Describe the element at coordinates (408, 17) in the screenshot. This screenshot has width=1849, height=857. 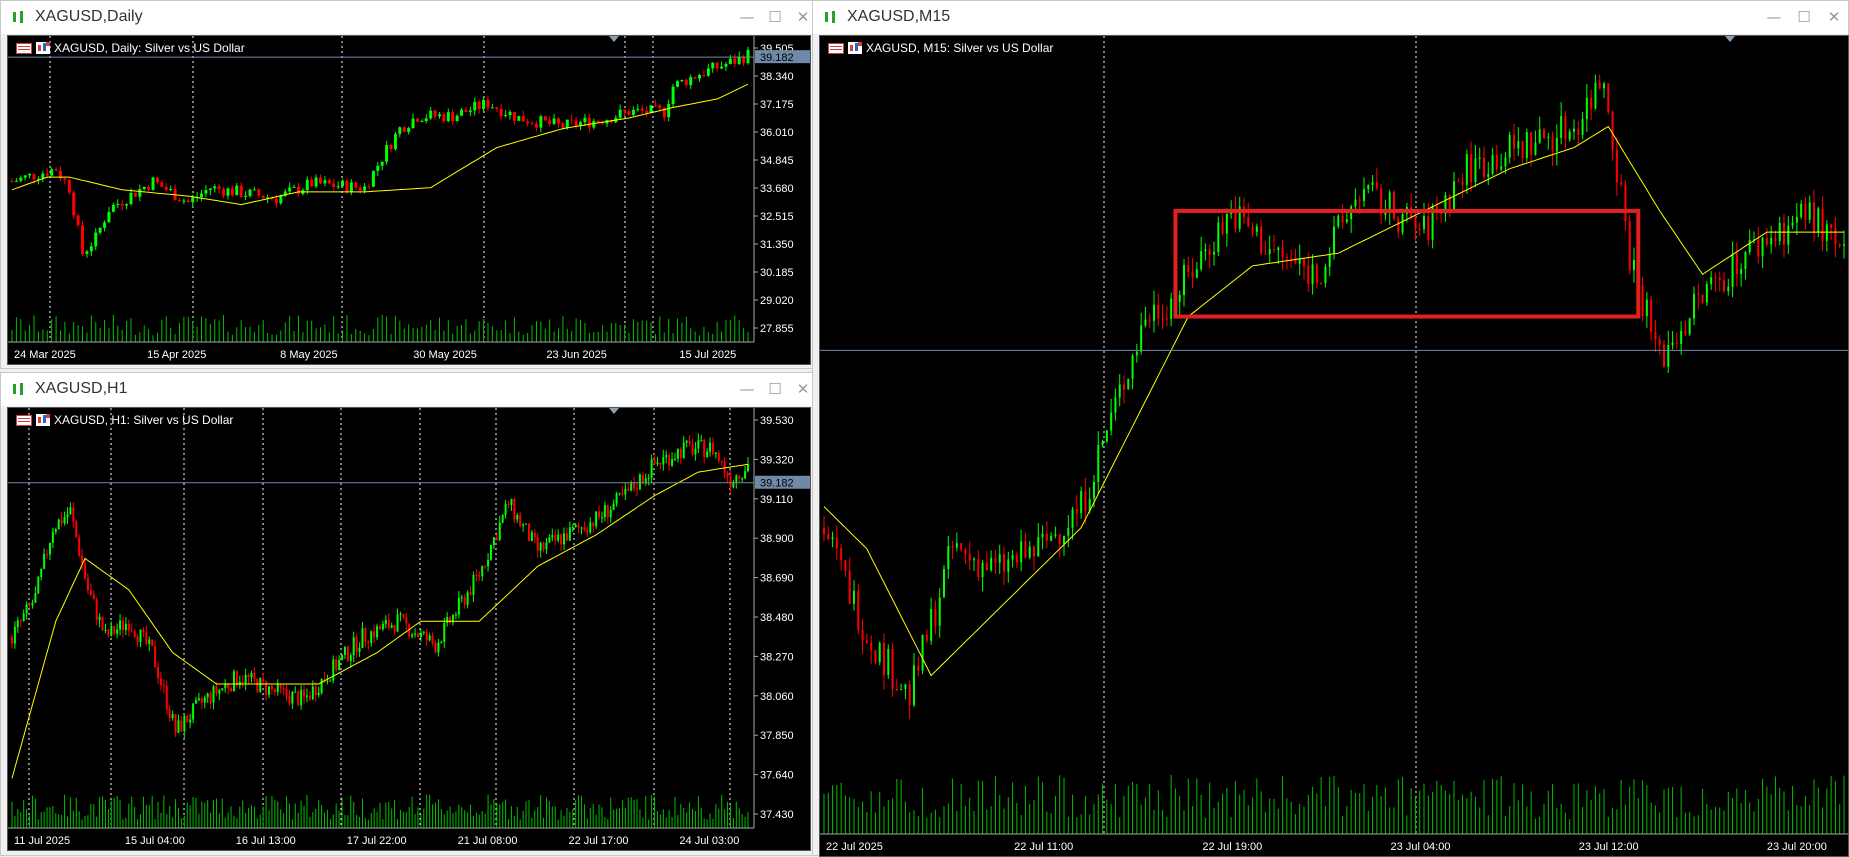
I see `window-titlebar: XAGUSD,Daily — ☐ ✕` at that location.